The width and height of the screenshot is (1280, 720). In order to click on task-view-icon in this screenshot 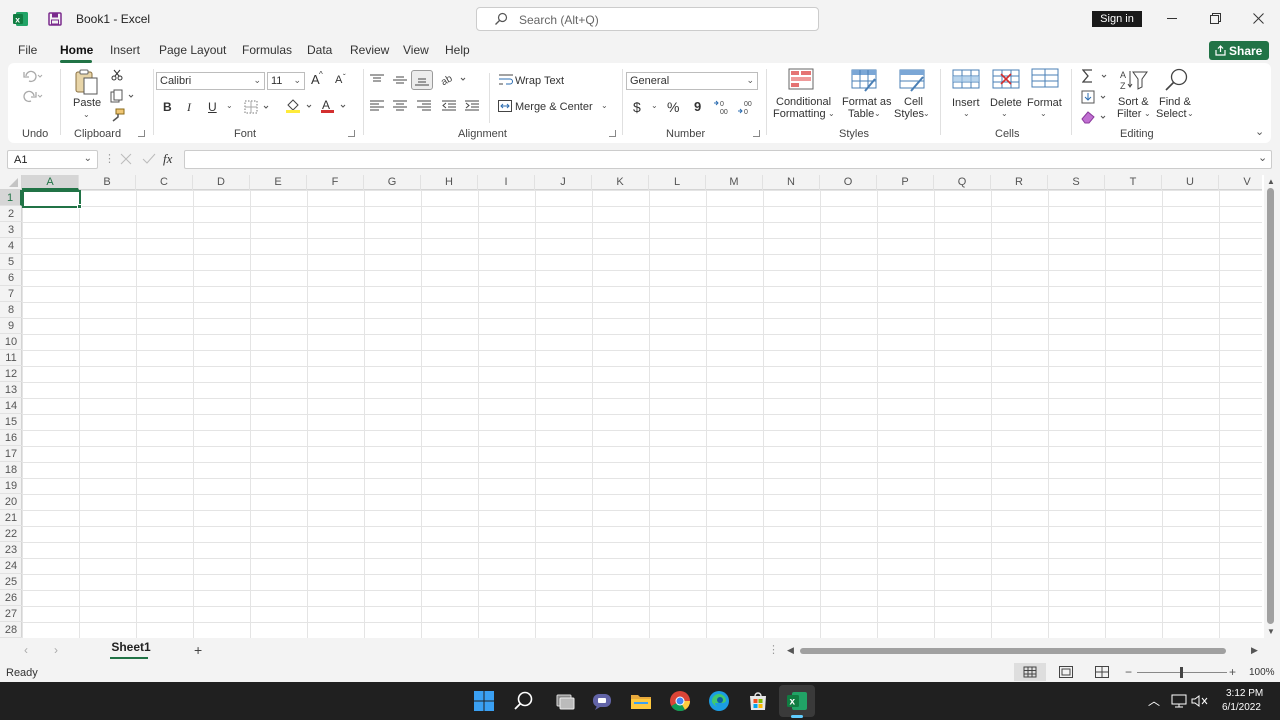, I will do `click(564, 701)`.